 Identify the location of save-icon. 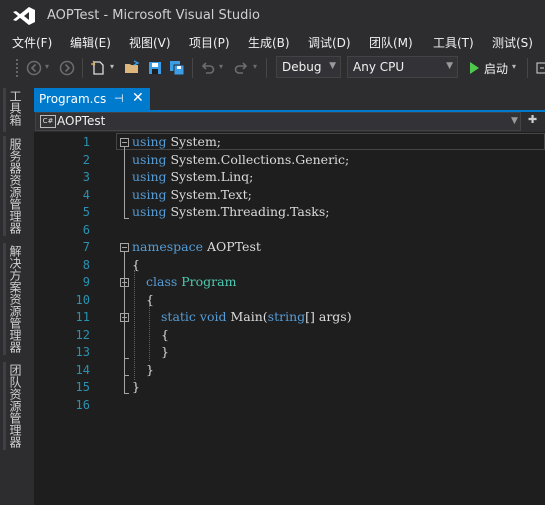
(155, 68).